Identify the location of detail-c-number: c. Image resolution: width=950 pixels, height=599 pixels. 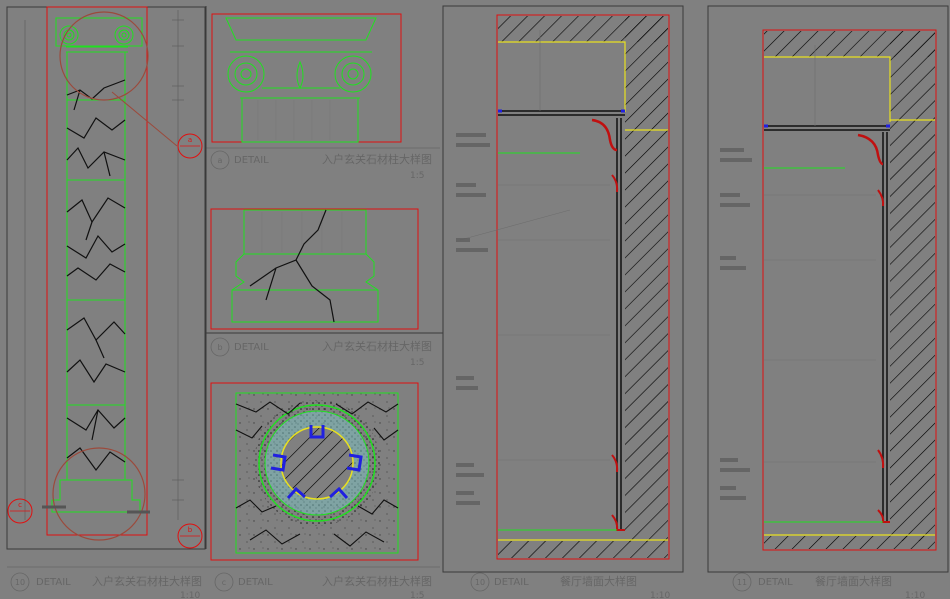
(224, 582).